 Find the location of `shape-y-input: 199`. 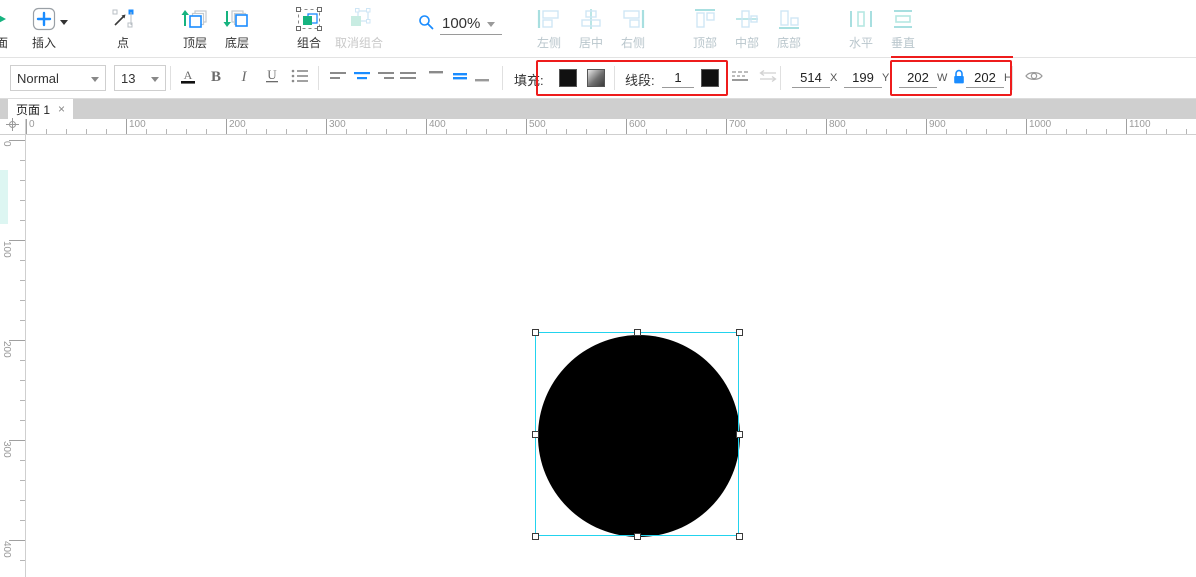

shape-y-input: 199 is located at coordinates (863, 79).